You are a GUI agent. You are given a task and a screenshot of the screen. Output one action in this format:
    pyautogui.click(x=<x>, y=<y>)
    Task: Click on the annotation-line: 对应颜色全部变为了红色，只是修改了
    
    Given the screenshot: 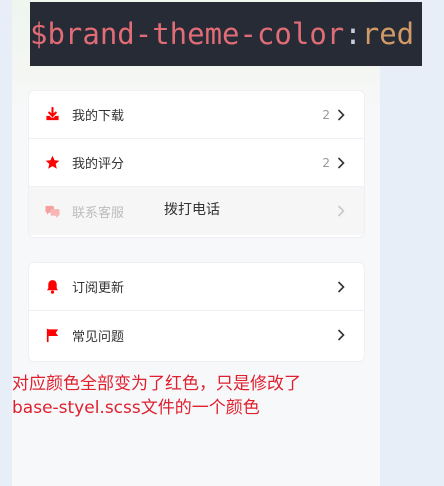 What is the action you would take?
    pyautogui.click(x=156, y=384)
    